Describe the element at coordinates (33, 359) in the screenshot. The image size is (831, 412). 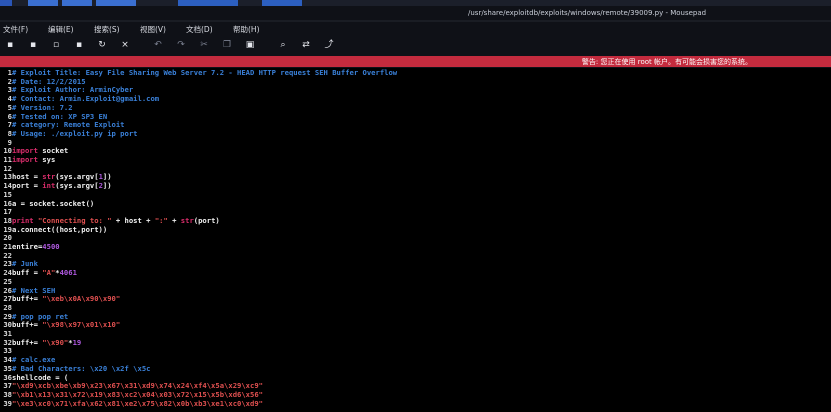
I see `code-text: # calc.exe` at that location.